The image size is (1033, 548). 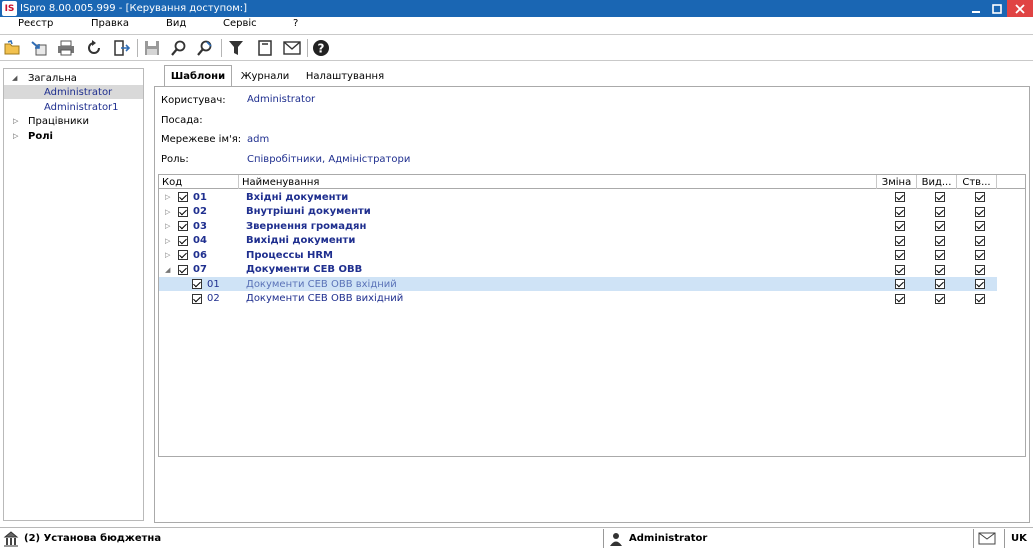 What do you see at coordinates (592, 197) in the screenshot?
I see `table-row: ▷ 01 Вхідні документи` at bounding box center [592, 197].